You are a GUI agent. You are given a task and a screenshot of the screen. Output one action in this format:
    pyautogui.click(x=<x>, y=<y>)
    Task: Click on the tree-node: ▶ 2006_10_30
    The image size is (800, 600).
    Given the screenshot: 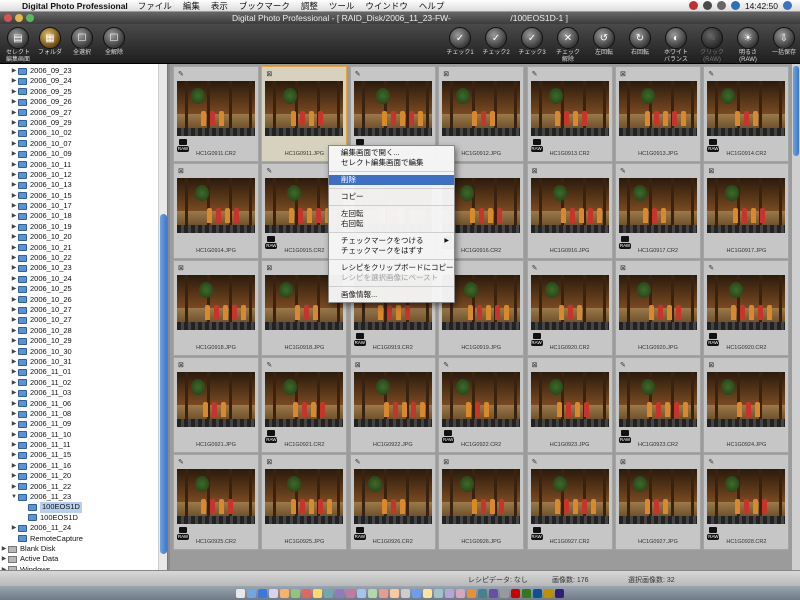 What is the action you would take?
    pyautogui.click(x=79, y=352)
    